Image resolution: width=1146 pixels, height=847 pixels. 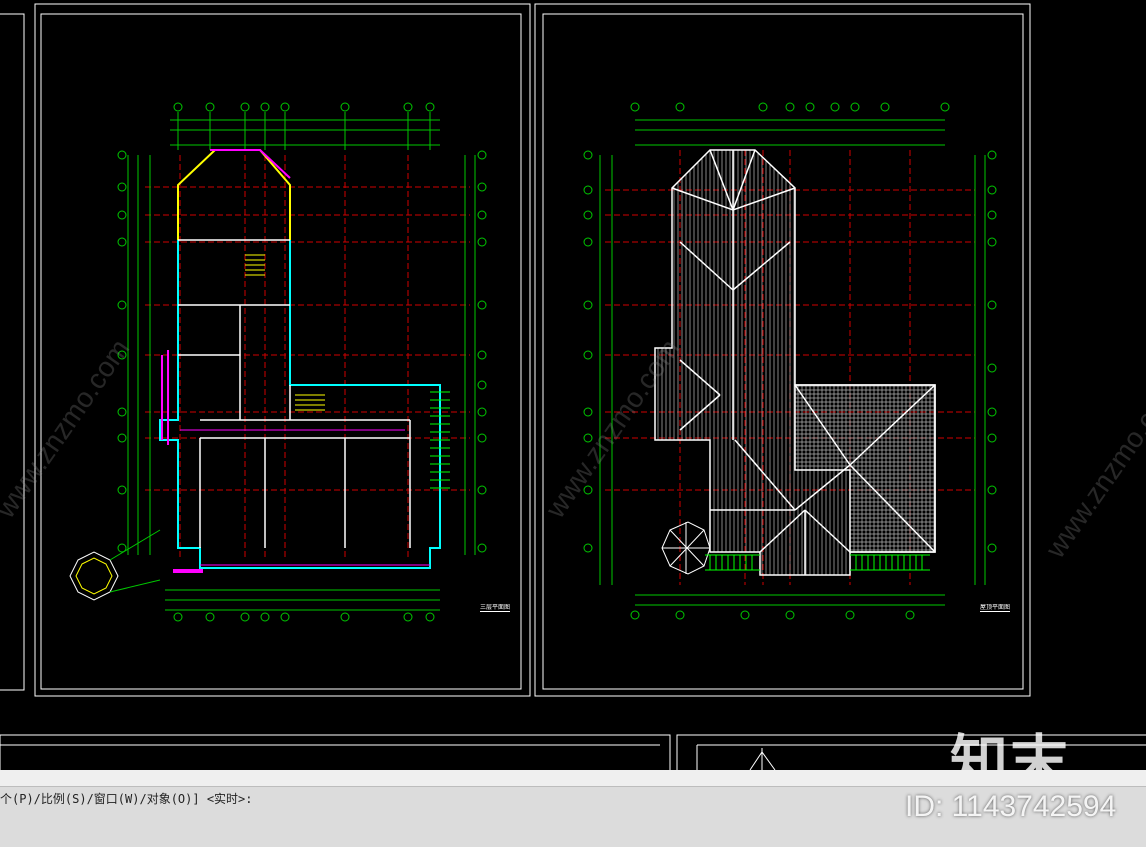 What do you see at coordinates (450, 799) in the screenshot?
I see `command-line-prompt: 个(P)/比例(S)/窗口(W)/对象(O)] <实时>:` at bounding box center [450, 799].